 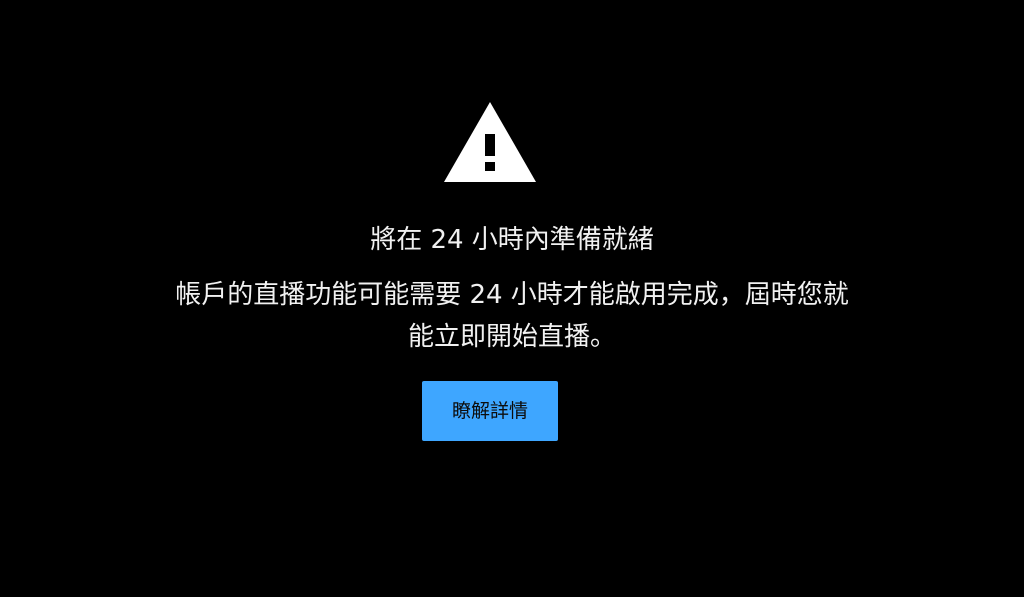 I want to click on message-line-1: 帳戶的直播功能可能需要 24 小時才能啟用完成，屆時您就, so click(x=512, y=295).